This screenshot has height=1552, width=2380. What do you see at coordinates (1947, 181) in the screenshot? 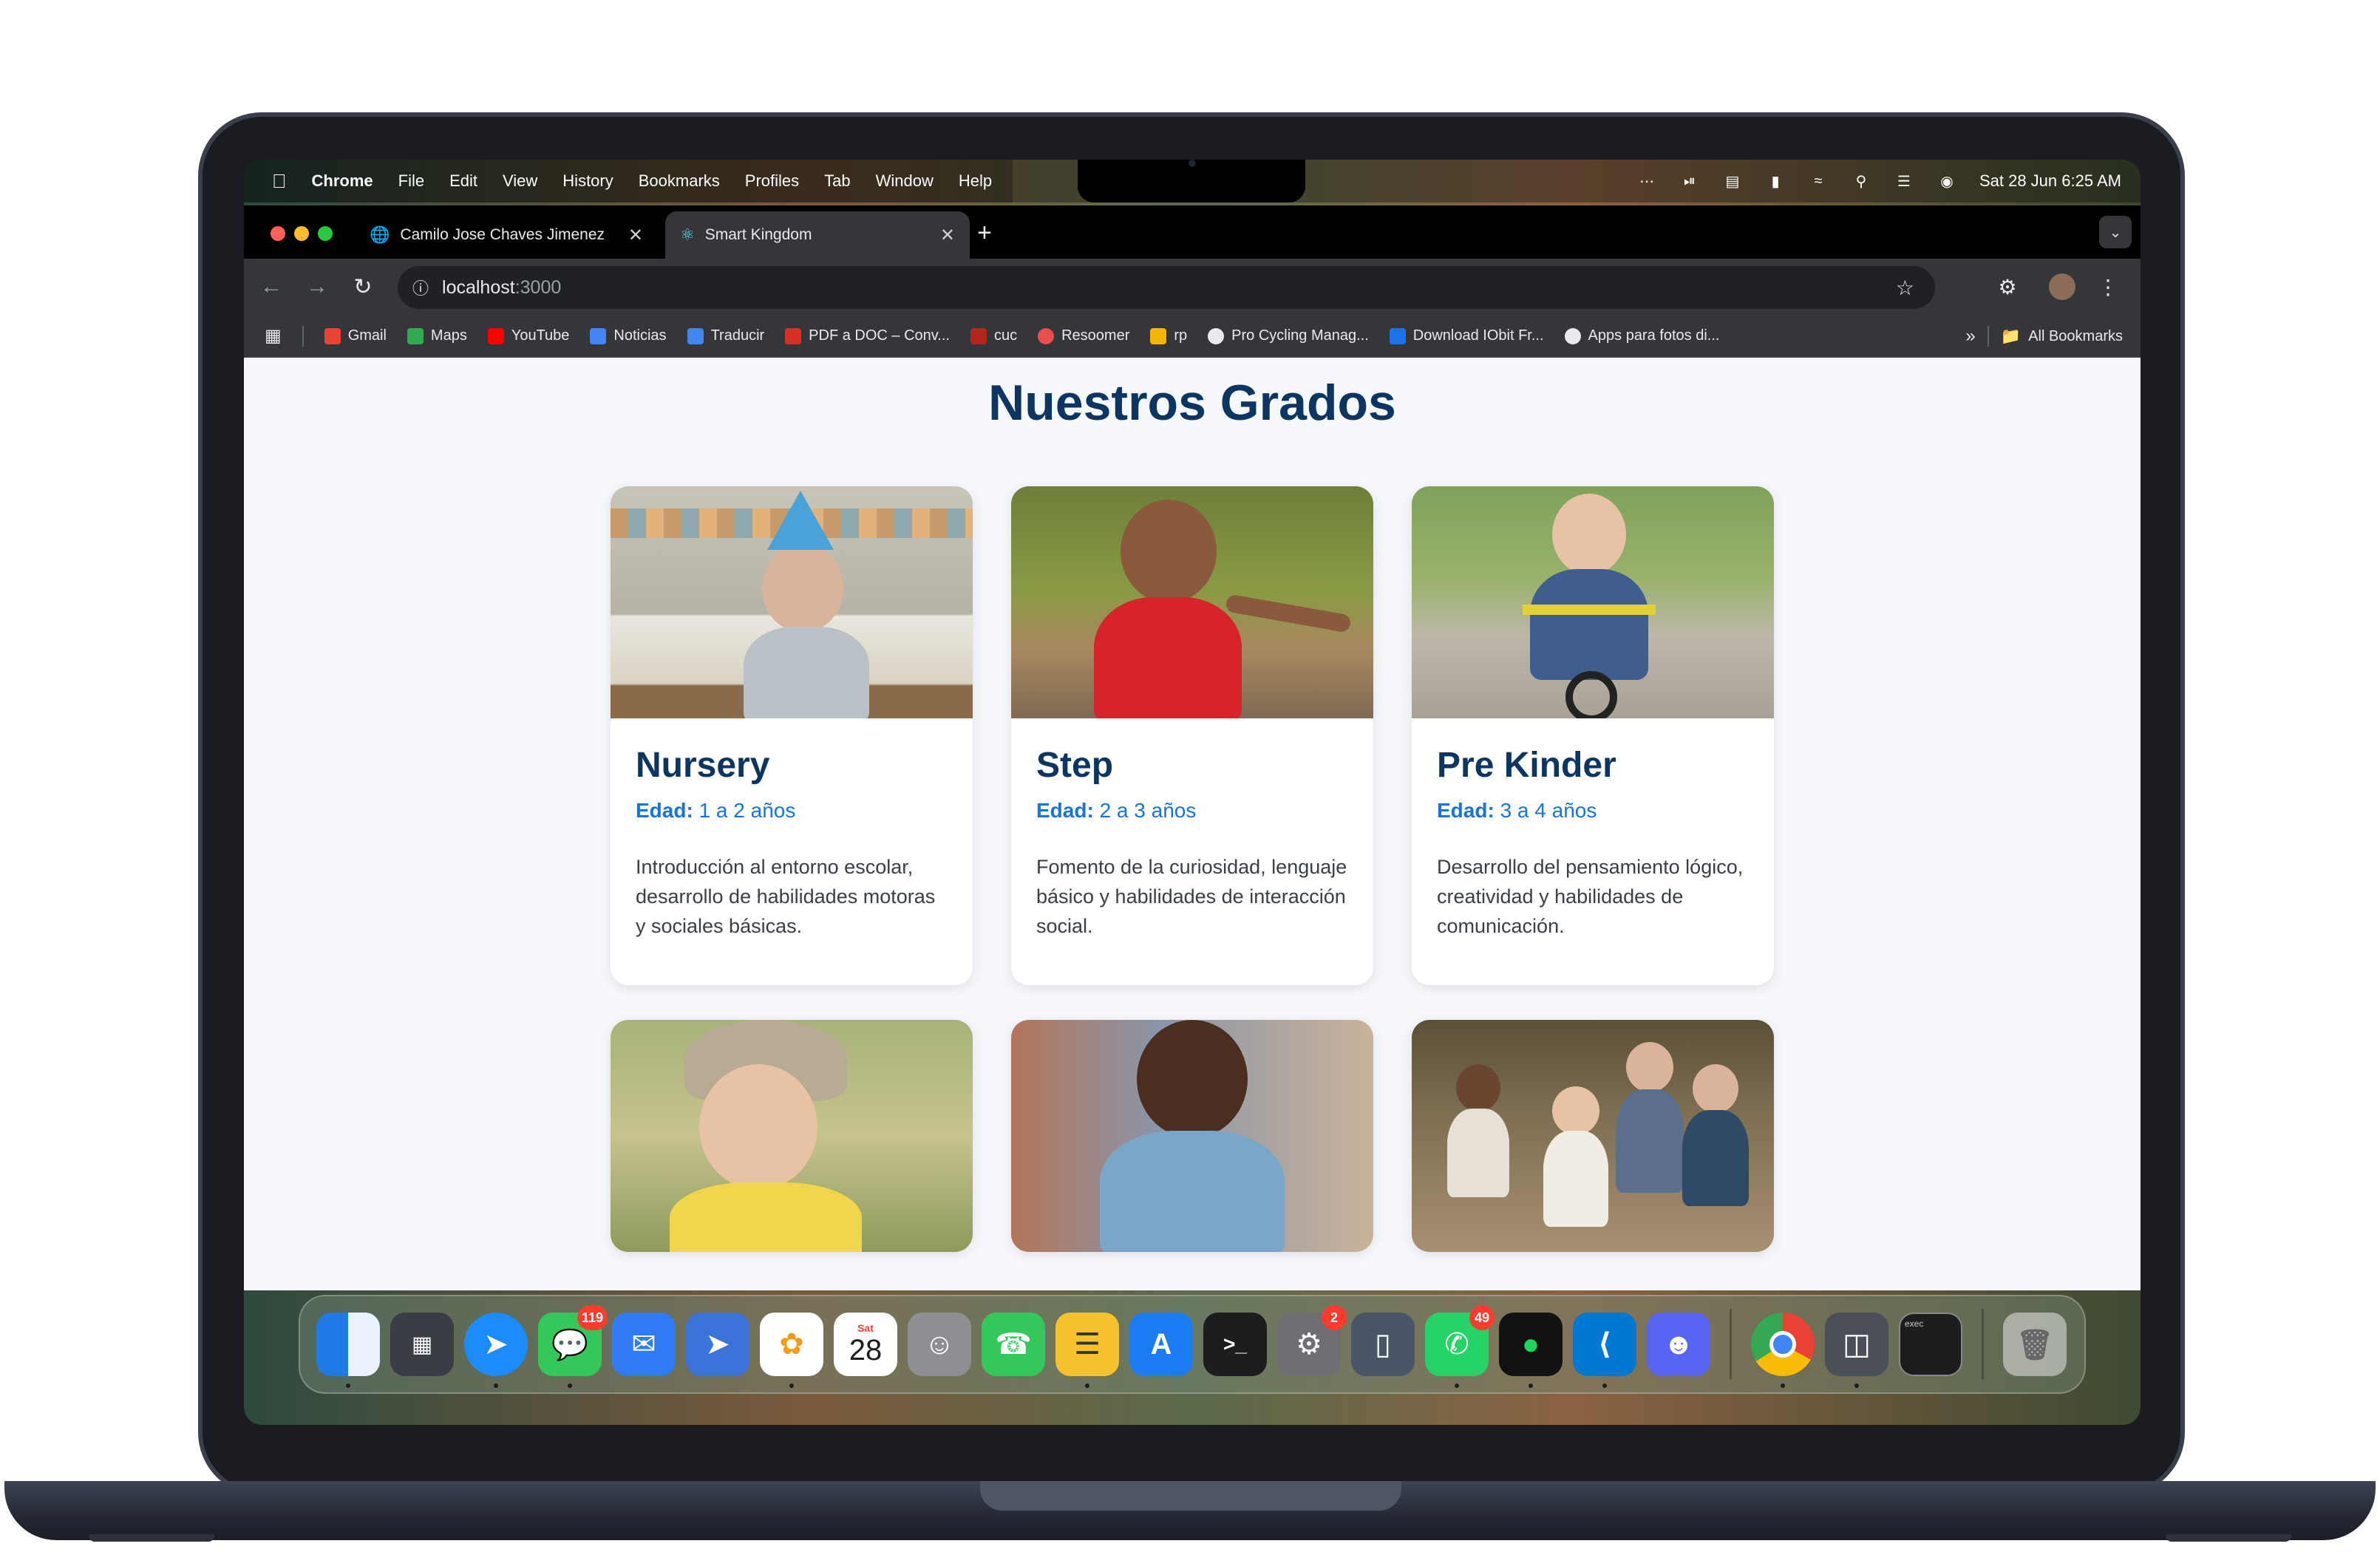
I see `siri-icon: ◉` at bounding box center [1947, 181].